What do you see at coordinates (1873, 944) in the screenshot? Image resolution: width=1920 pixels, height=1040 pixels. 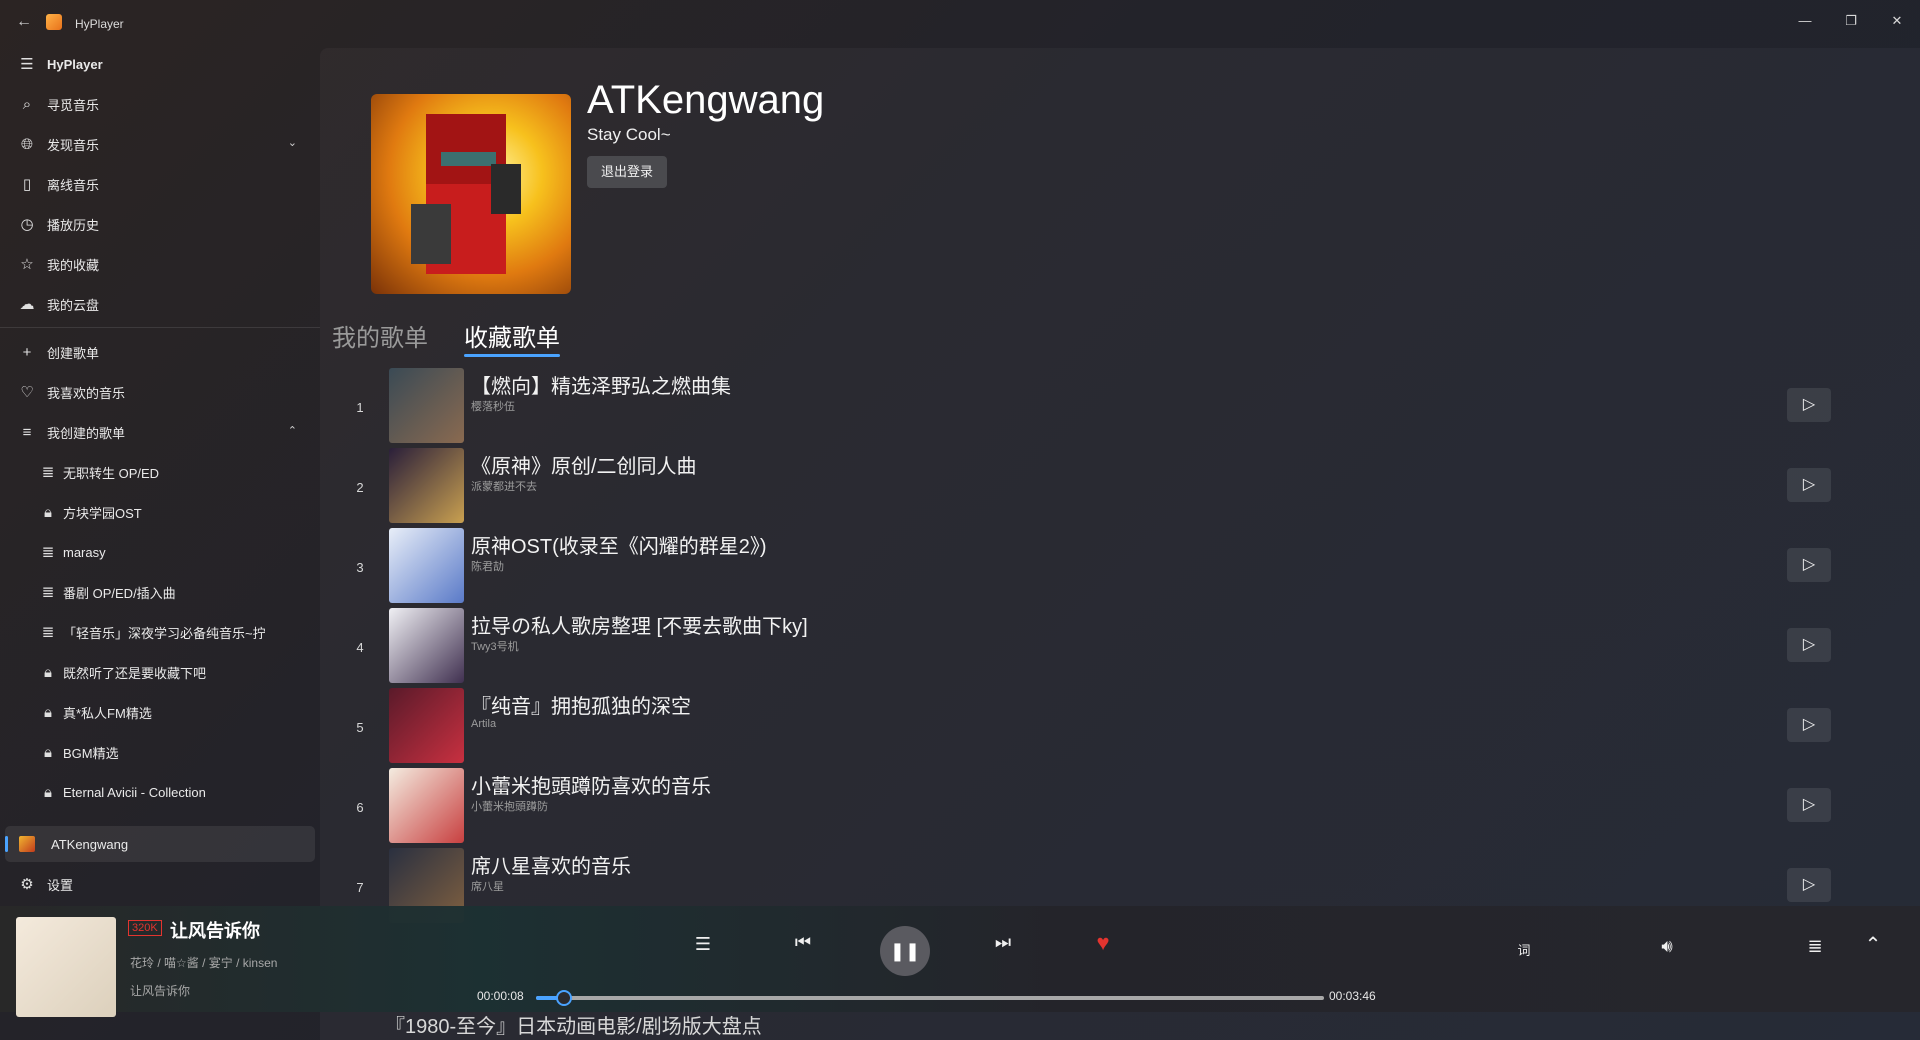 I see `chevron-up-icon: ⌃` at bounding box center [1873, 944].